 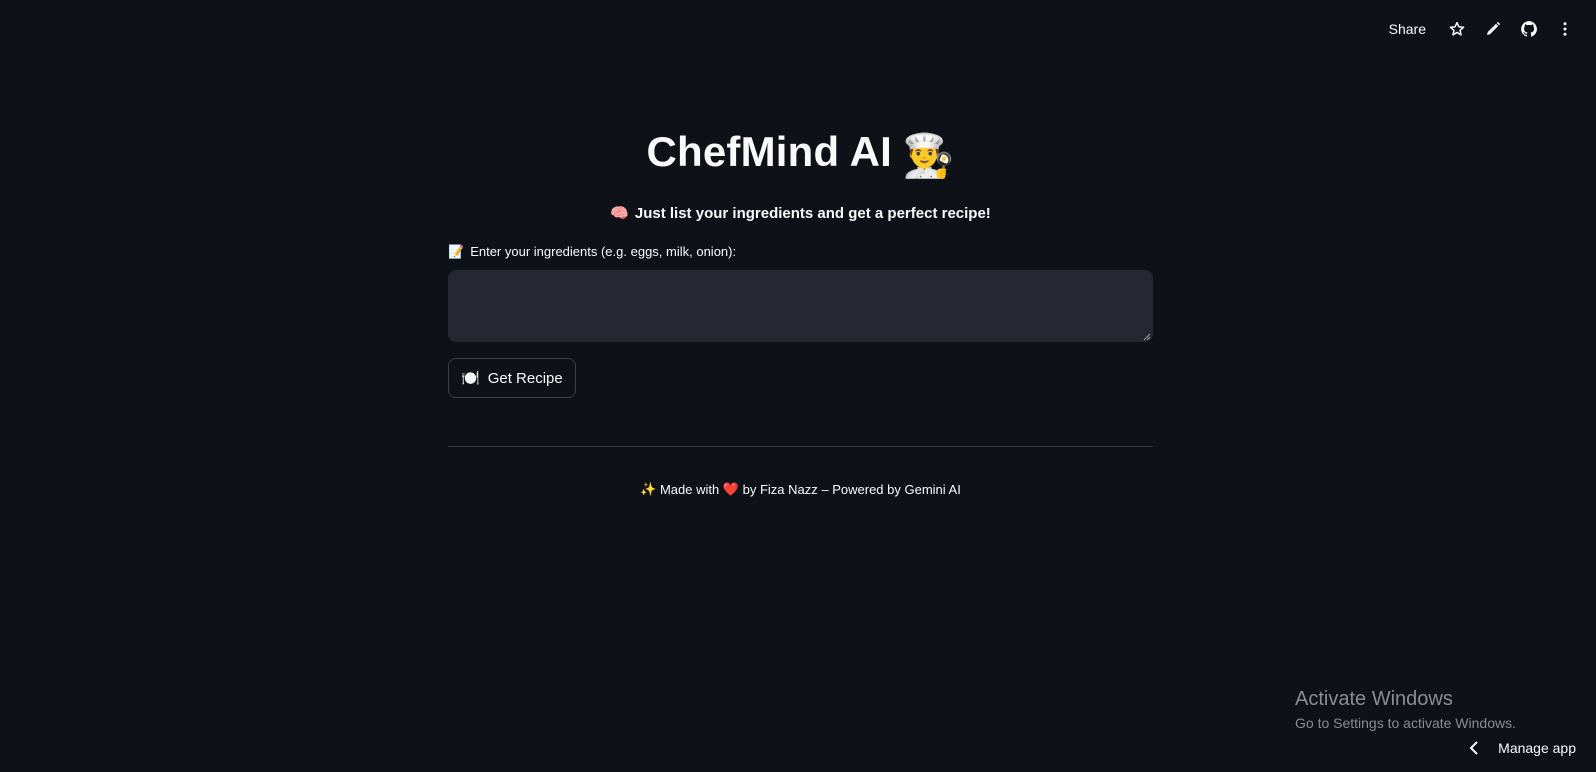 I want to click on page-title: ChefMind AI 👨‍🍳, so click(x=800, y=154).